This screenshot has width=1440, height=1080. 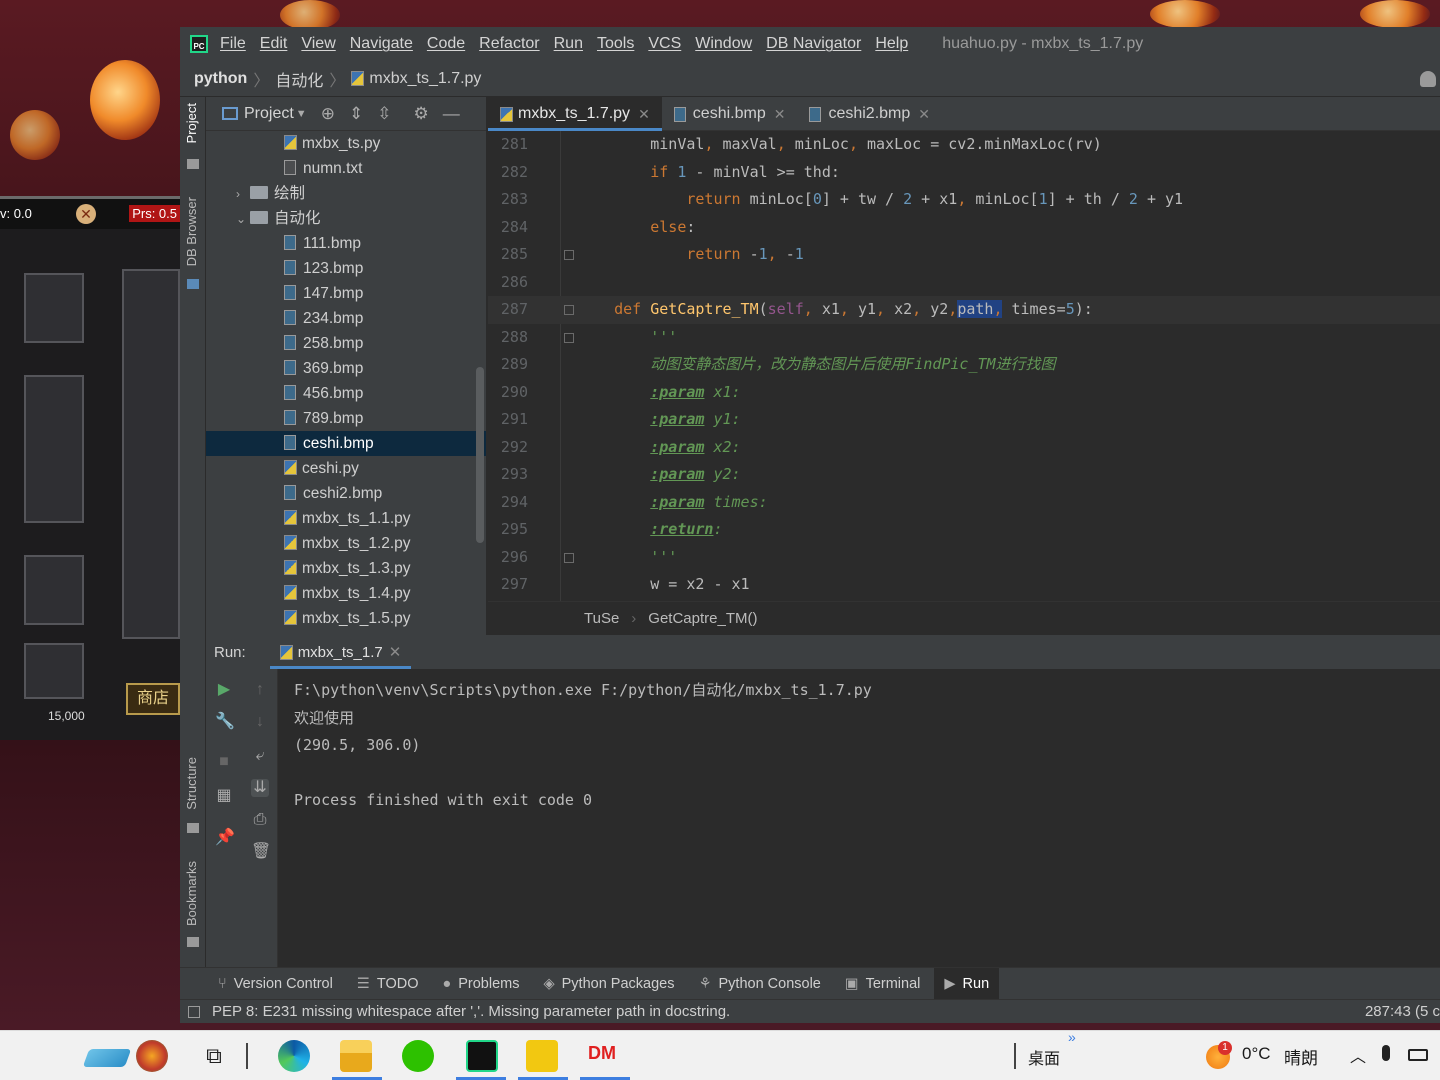 What do you see at coordinates (233, 44) in the screenshot?
I see `menu-file: File` at bounding box center [233, 44].